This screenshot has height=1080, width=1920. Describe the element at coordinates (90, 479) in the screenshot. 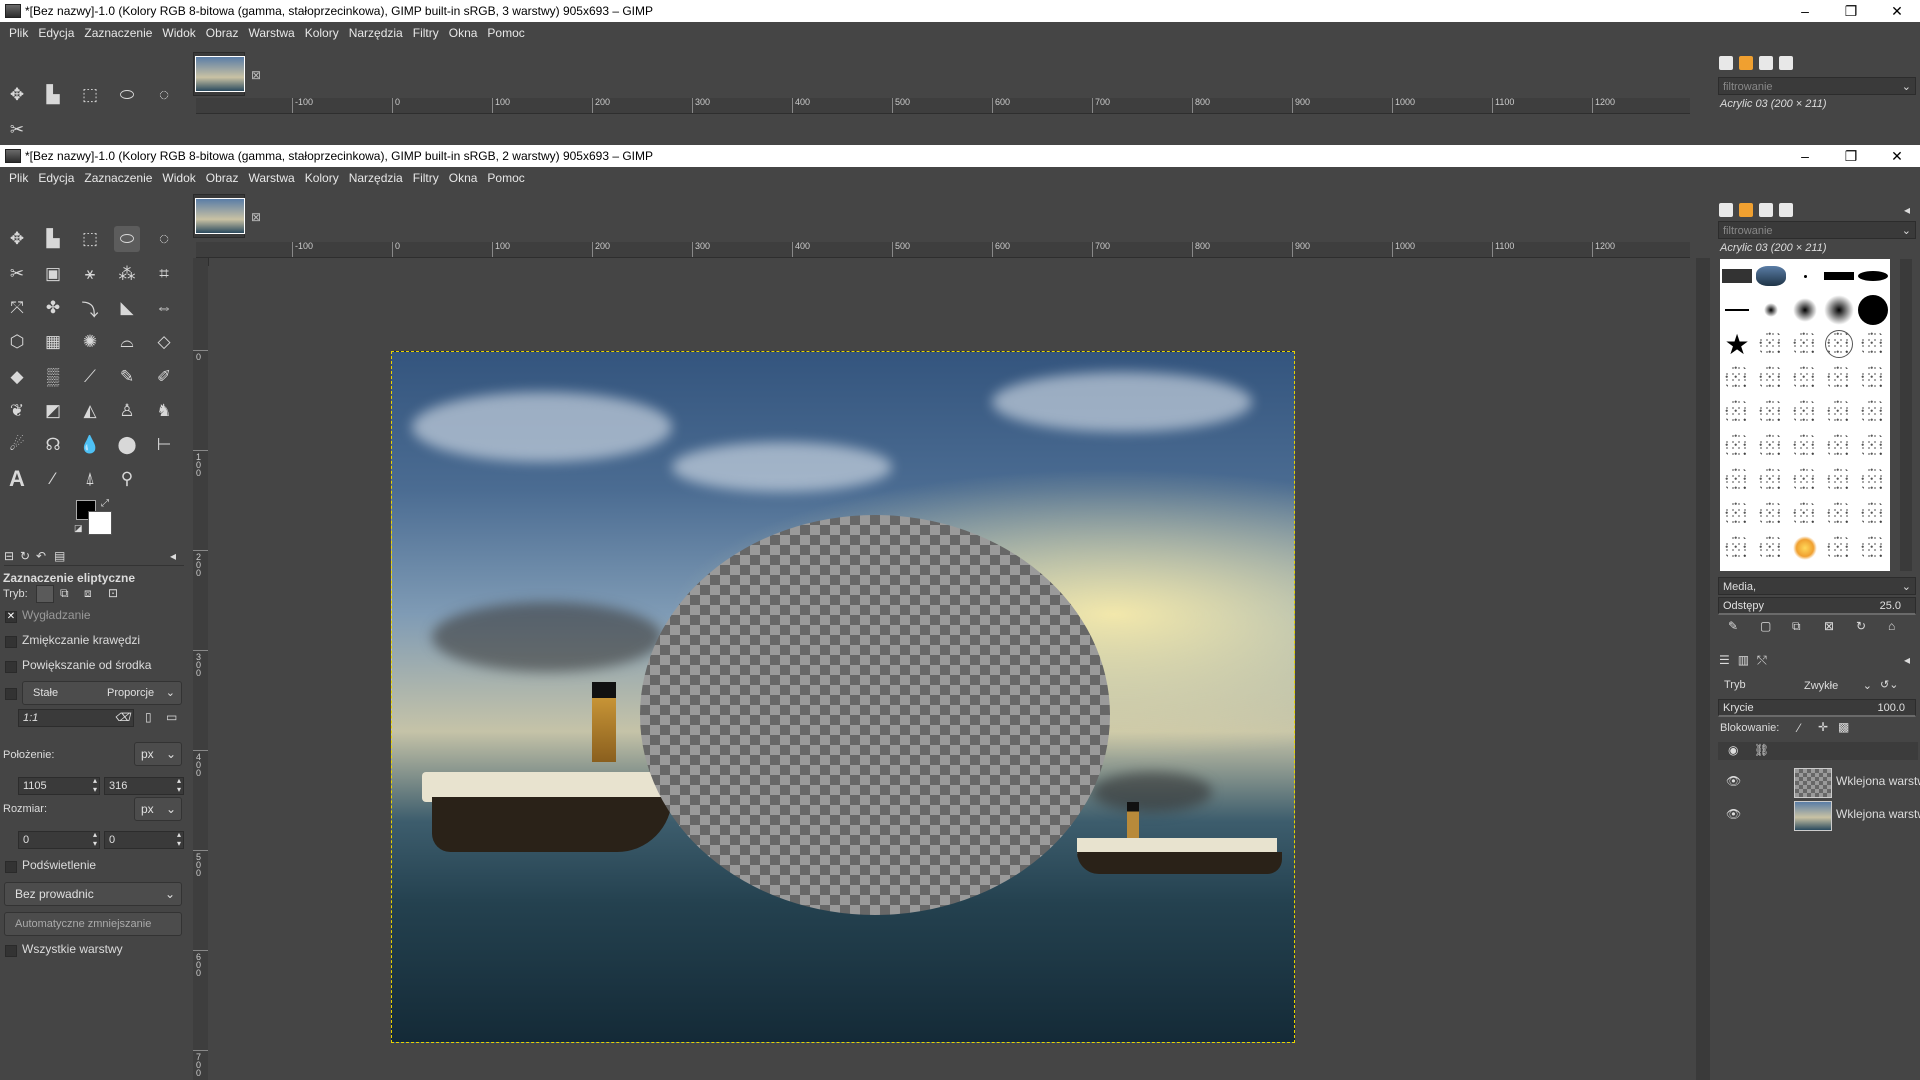

I see `paths-edit-tool-icon: ⍋` at that location.